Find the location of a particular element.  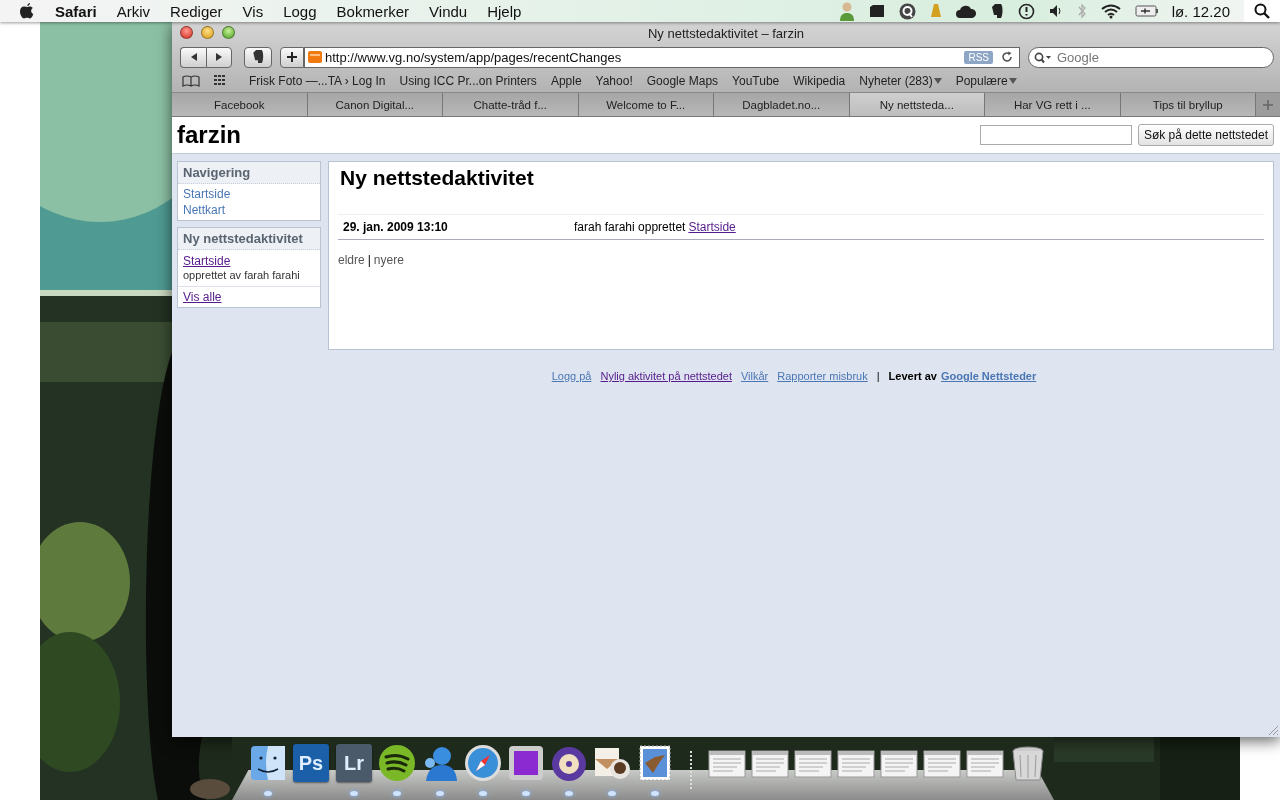

book-icon is located at coordinates (191, 81).